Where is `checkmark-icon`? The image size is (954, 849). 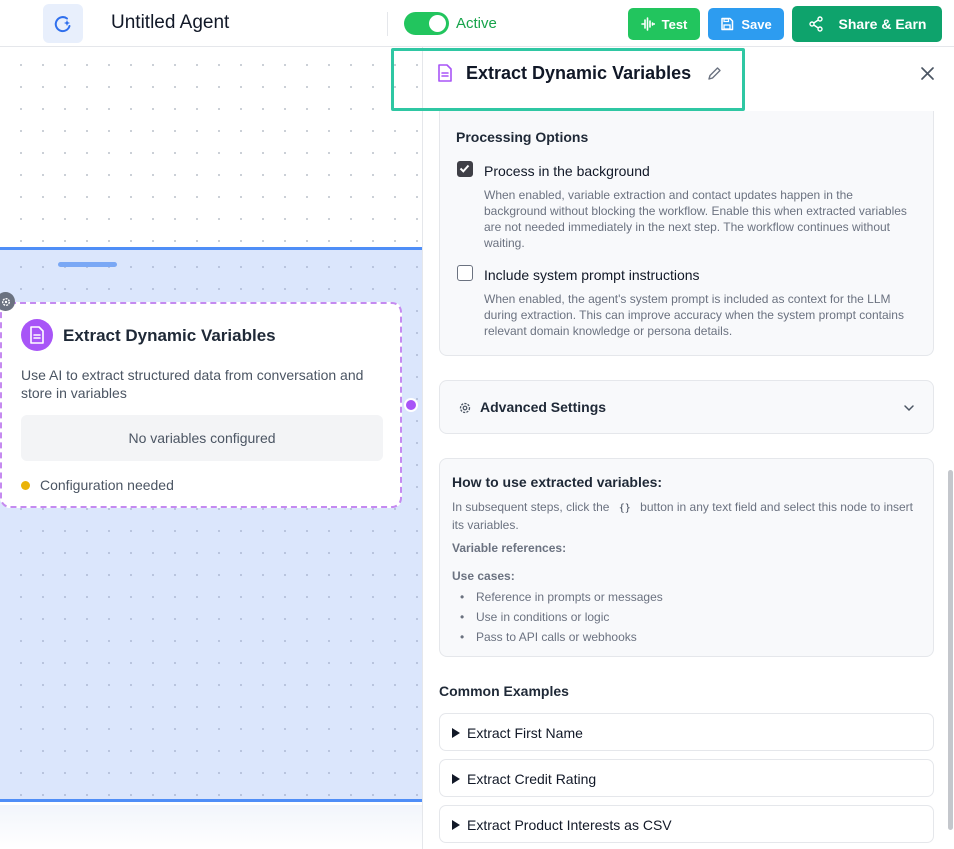
checkmark-icon is located at coordinates (464, 168).